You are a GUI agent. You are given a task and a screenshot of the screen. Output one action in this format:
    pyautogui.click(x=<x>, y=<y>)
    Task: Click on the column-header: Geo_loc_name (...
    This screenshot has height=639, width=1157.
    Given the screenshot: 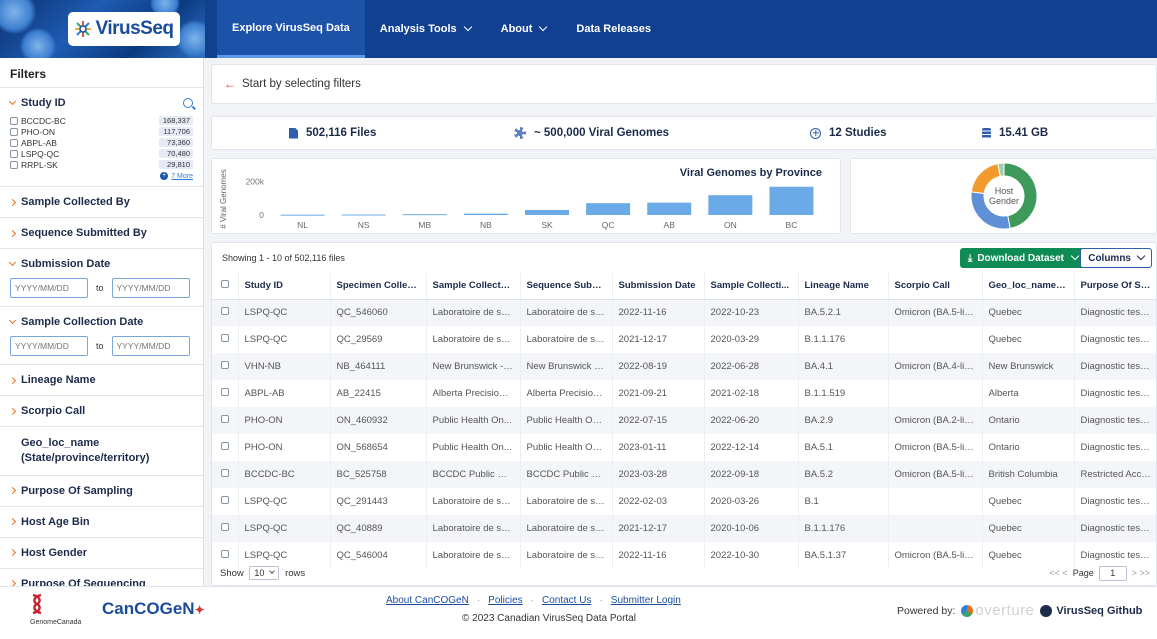 What is the action you would take?
    pyautogui.click(x=1028, y=286)
    